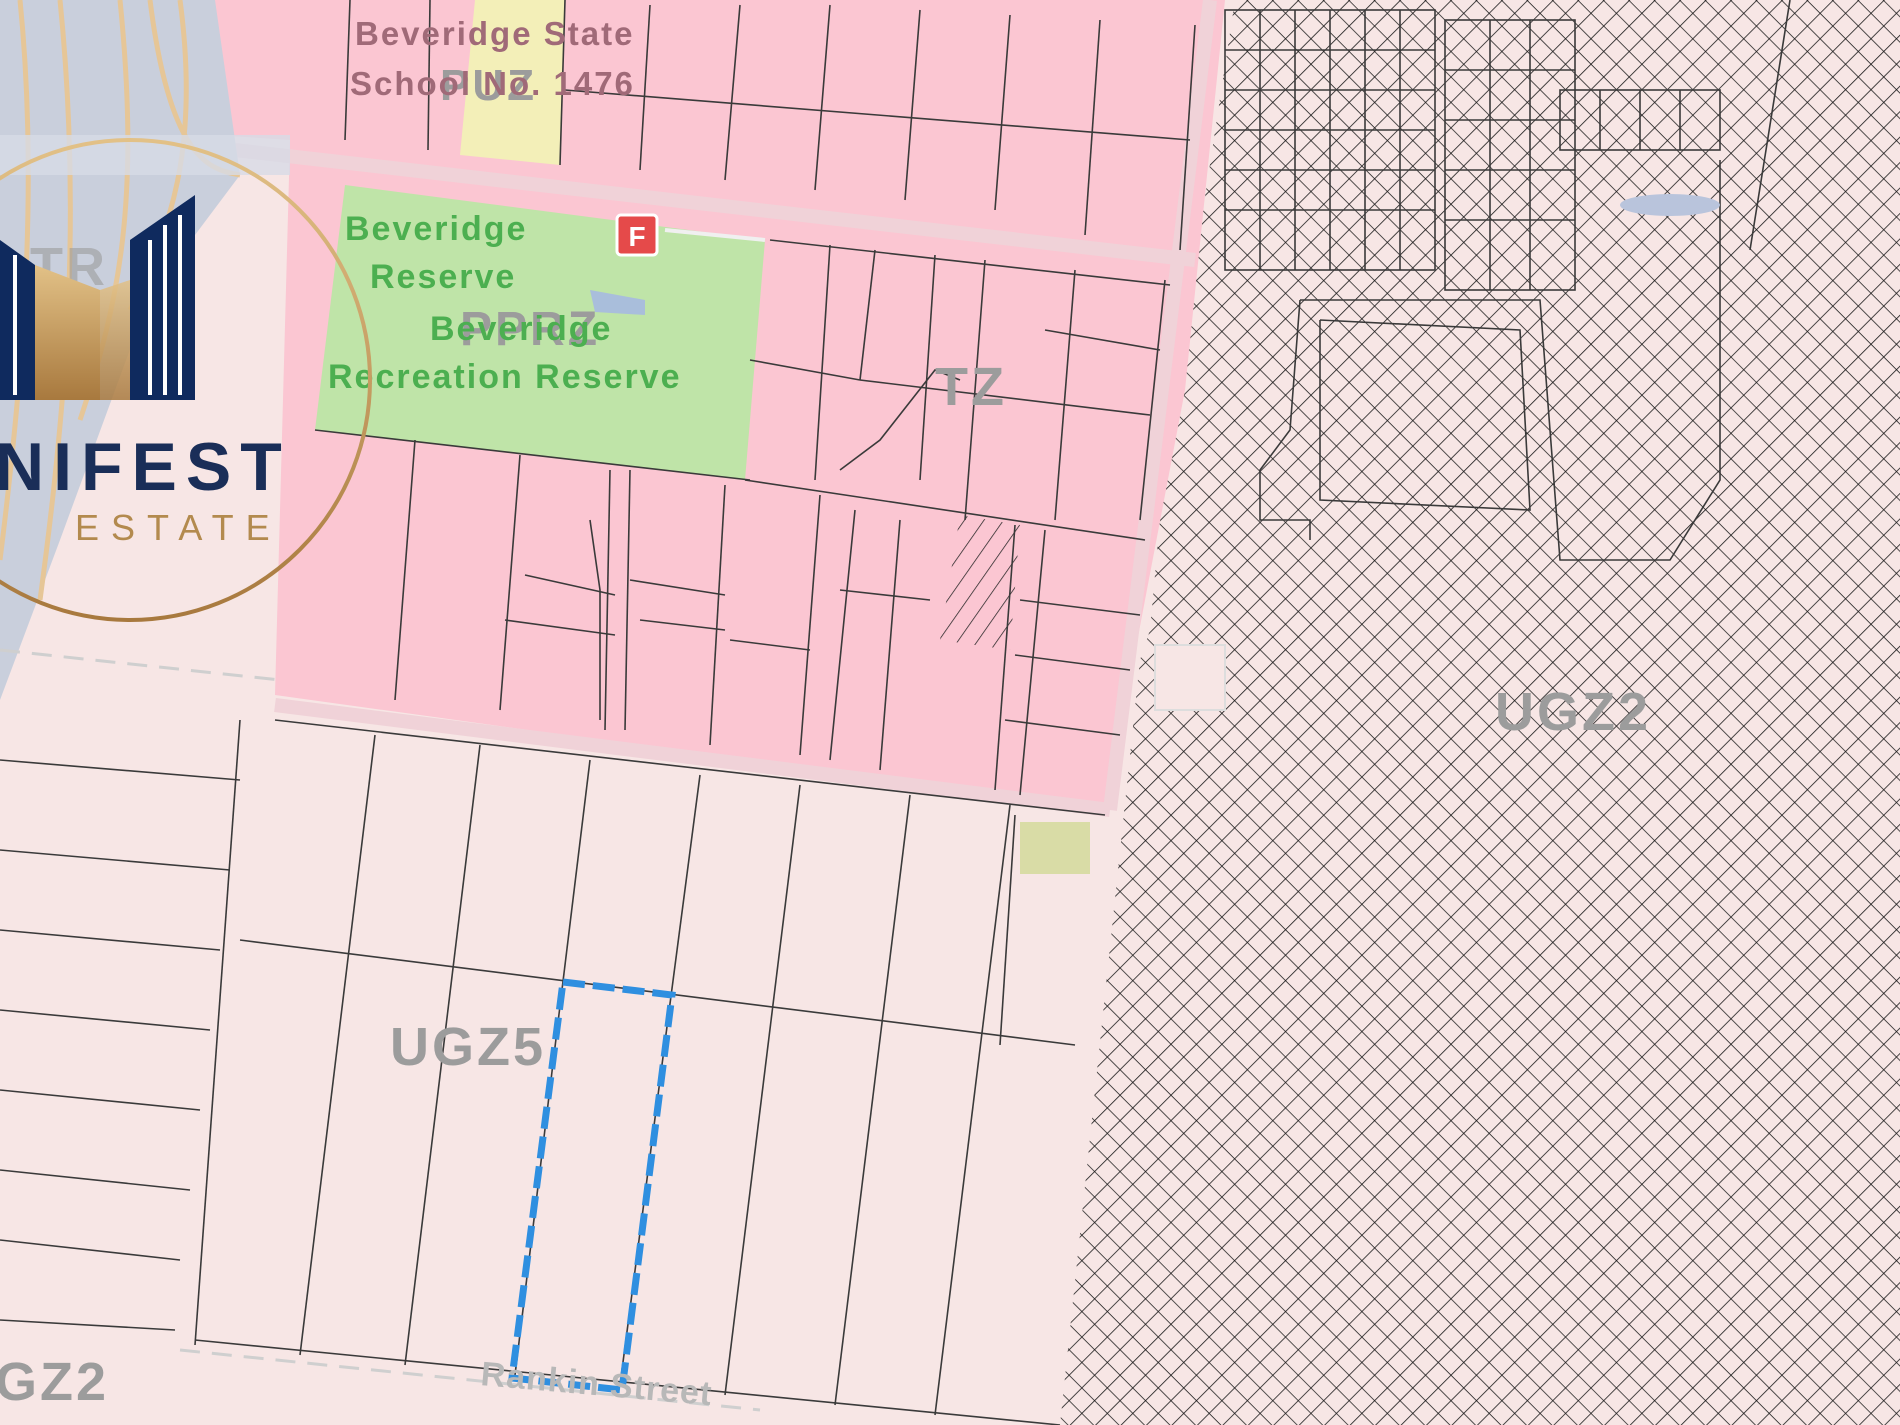 Image resolution: width=1900 pixels, height=1425 pixels. I want to click on zone-label-ugz2-west: GZ2, so click(54, 1382).